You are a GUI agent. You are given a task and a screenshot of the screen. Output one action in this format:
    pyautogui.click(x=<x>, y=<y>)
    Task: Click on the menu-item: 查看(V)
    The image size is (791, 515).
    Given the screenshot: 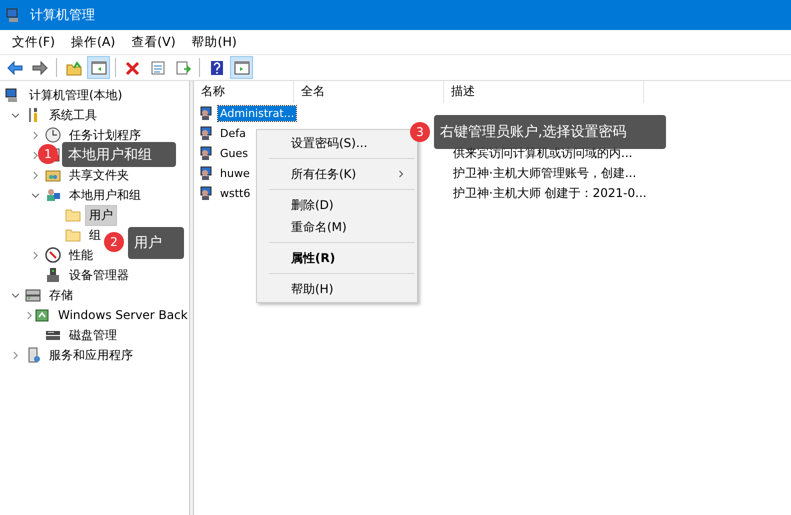 What is the action you would take?
    pyautogui.click(x=153, y=42)
    